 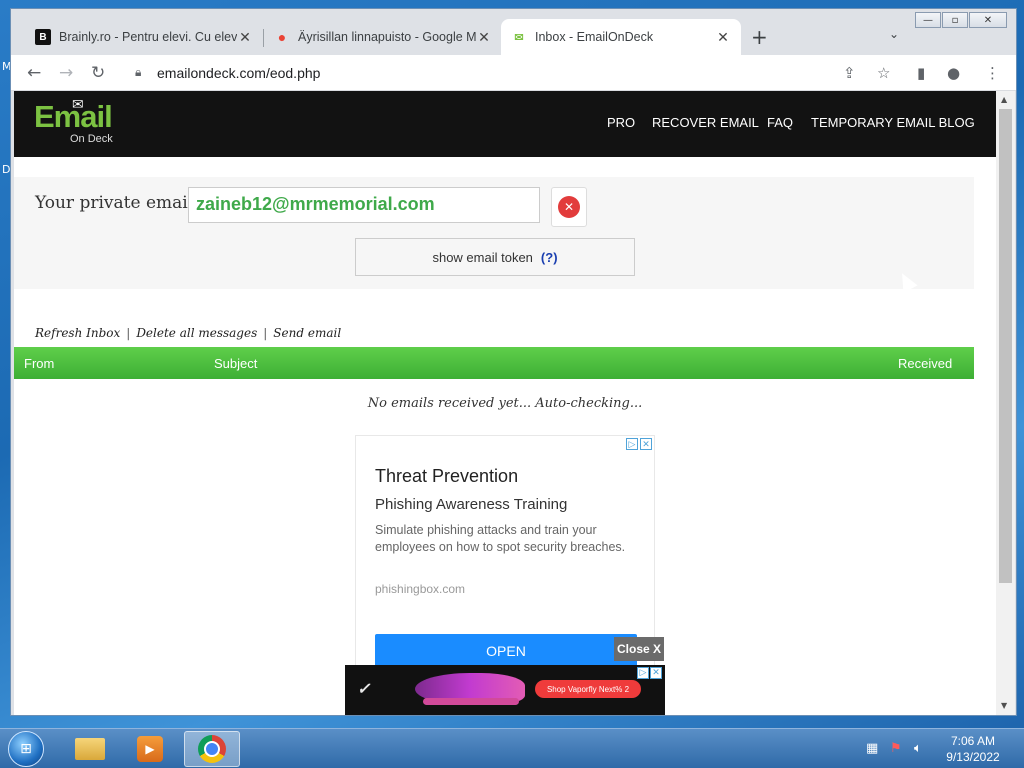 What do you see at coordinates (992, 73) in the screenshot?
I see `menu-kebab-icon: ⋮` at bounding box center [992, 73].